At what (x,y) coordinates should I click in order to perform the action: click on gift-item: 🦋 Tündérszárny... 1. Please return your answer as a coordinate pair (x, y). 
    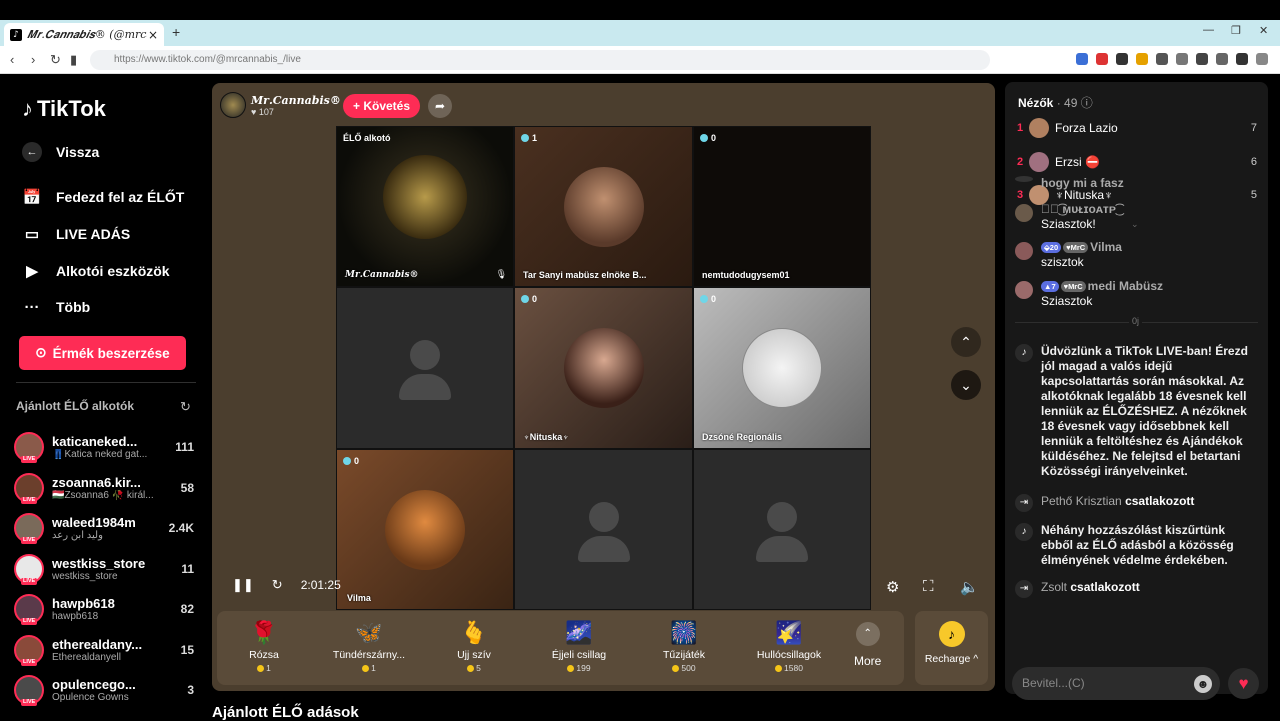
    Looking at the image, I should click on (369, 646).